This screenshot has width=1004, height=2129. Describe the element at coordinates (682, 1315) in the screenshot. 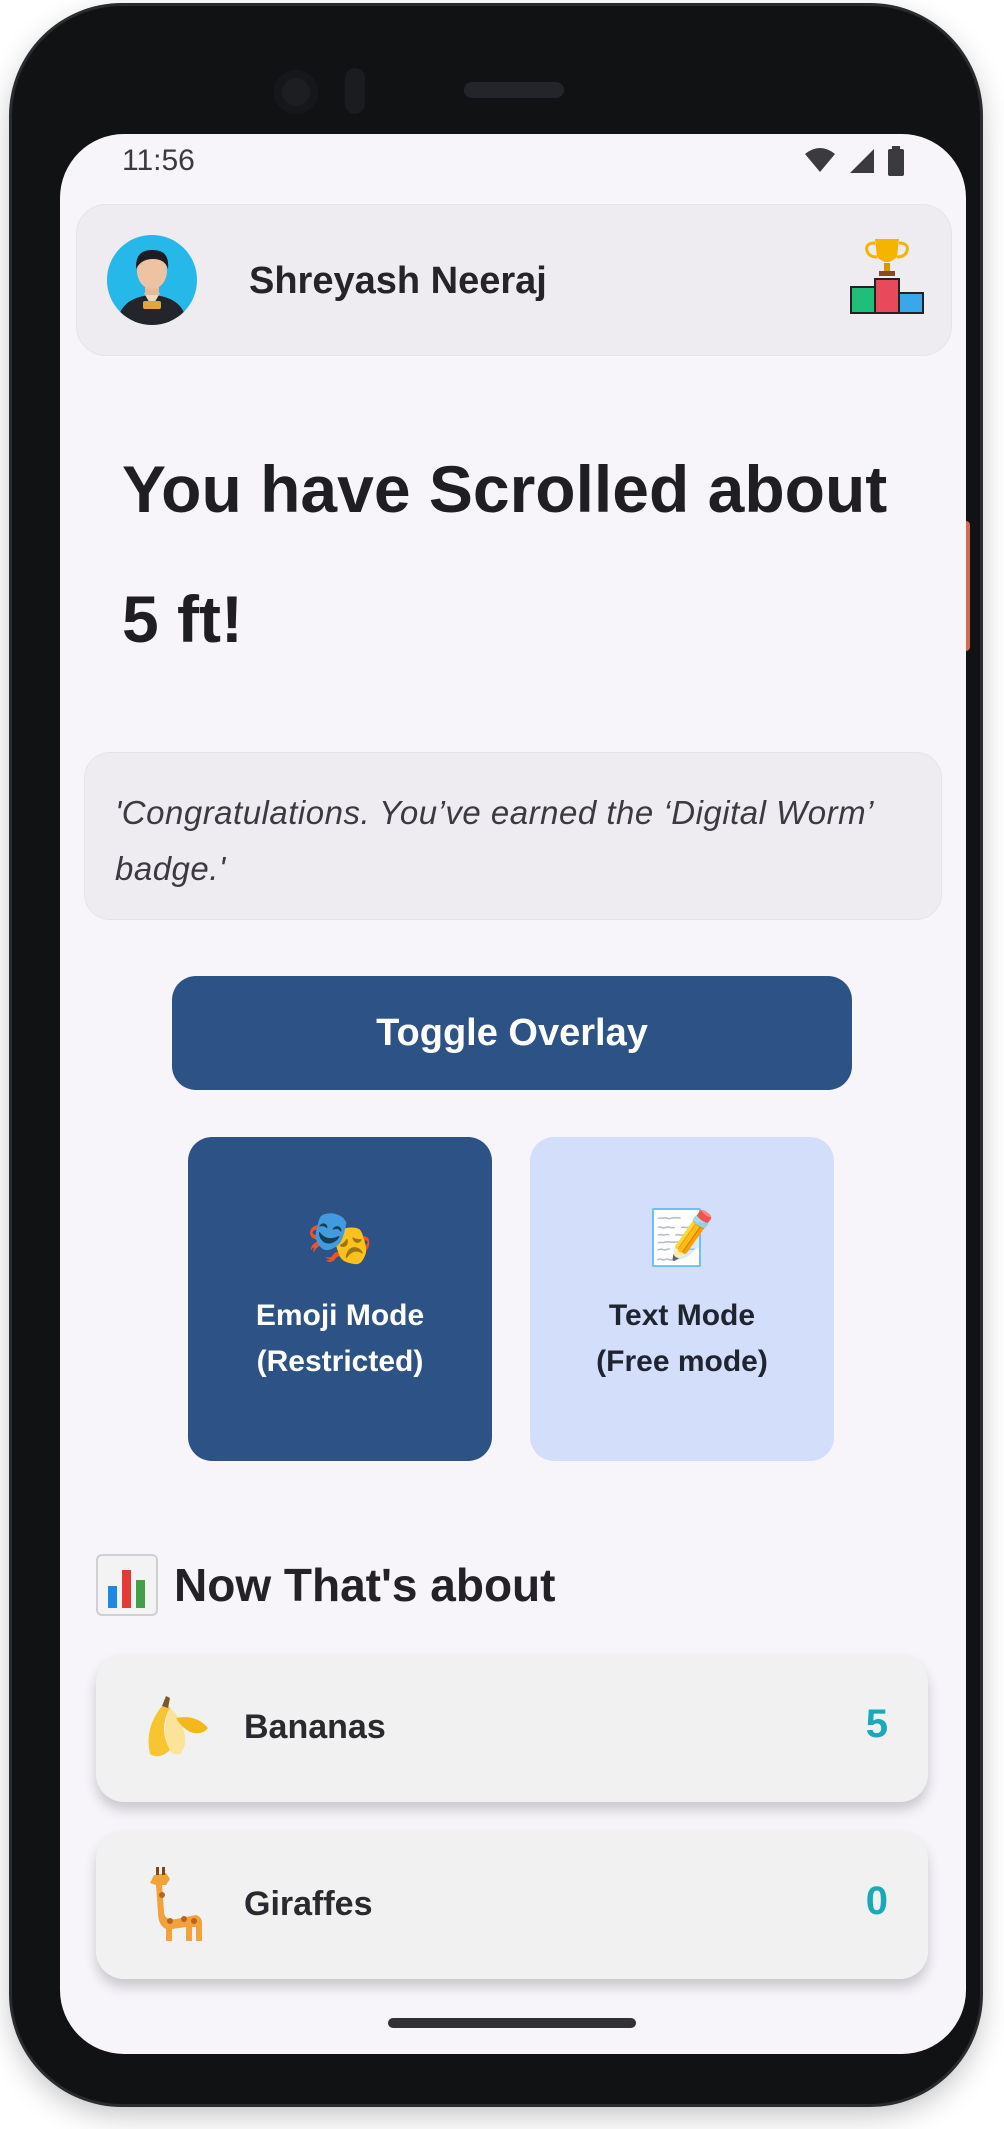

I see `text-mode-title: Text Mode` at that location.